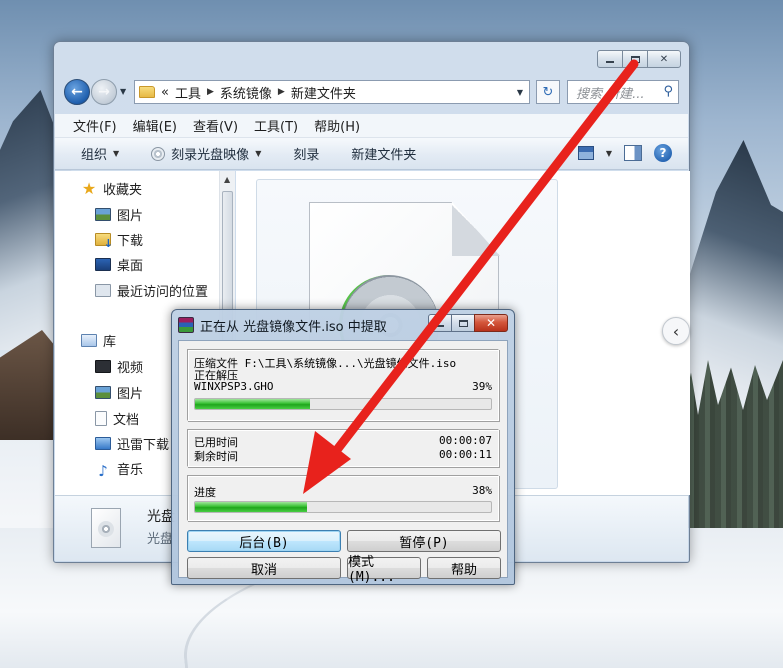 The height and width of the screenshot is (668, 783). Describe the element at coordinates (126, 420) in the screenshot. I see `nav-item-label: 文档` at that location.